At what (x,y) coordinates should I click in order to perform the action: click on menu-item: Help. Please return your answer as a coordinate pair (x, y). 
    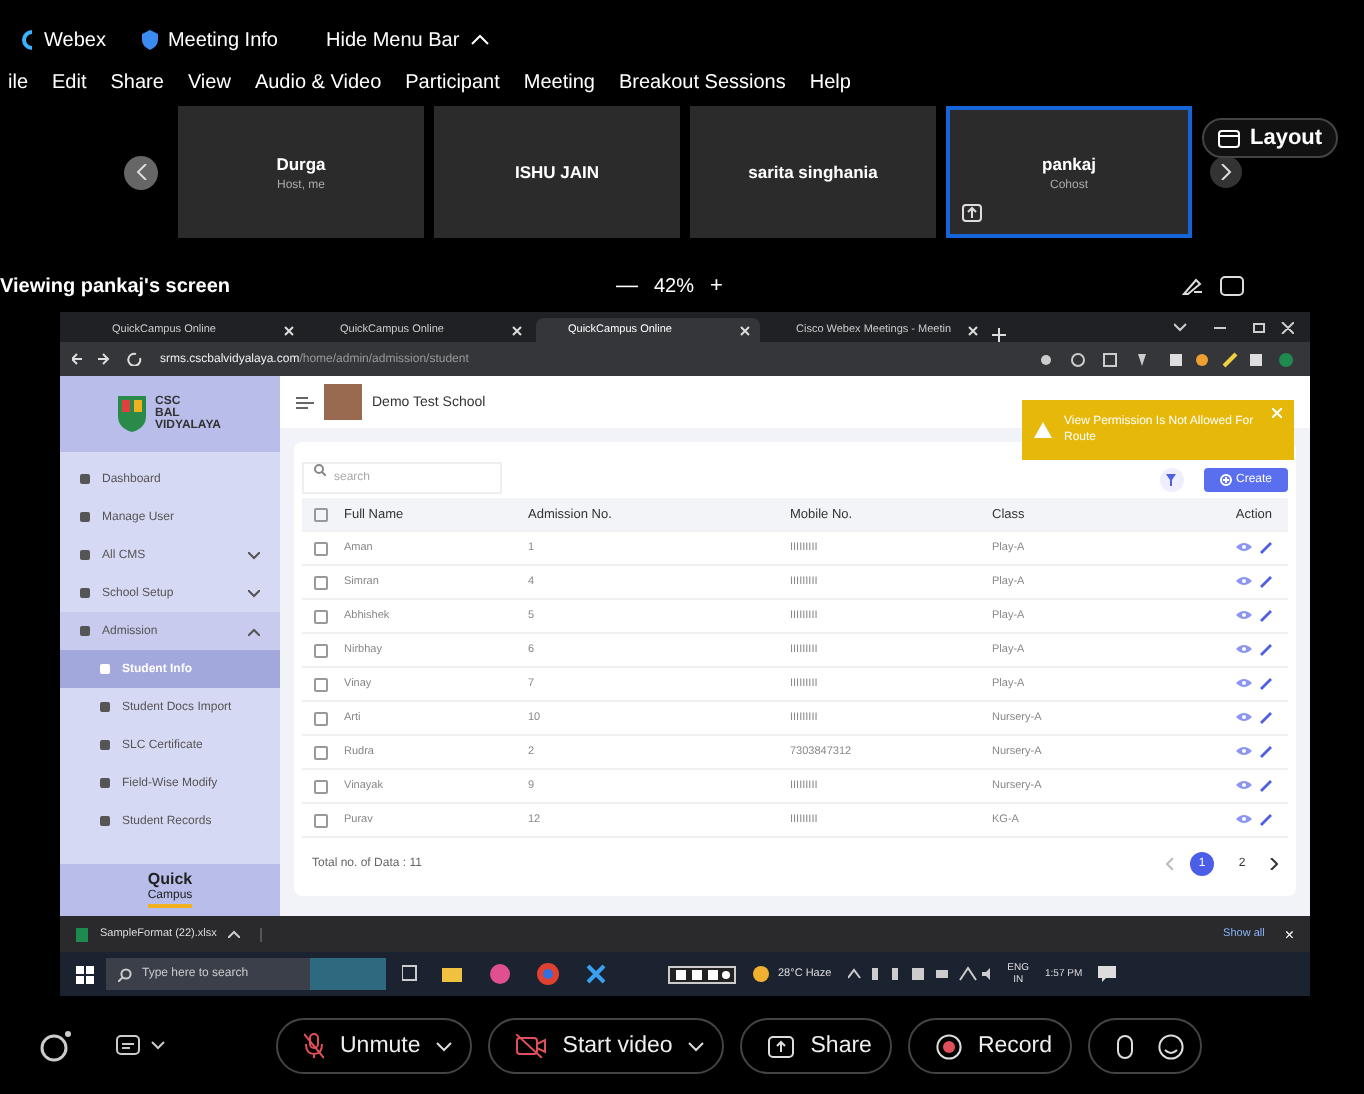
    Looking at the image, I should click on (830, 88).